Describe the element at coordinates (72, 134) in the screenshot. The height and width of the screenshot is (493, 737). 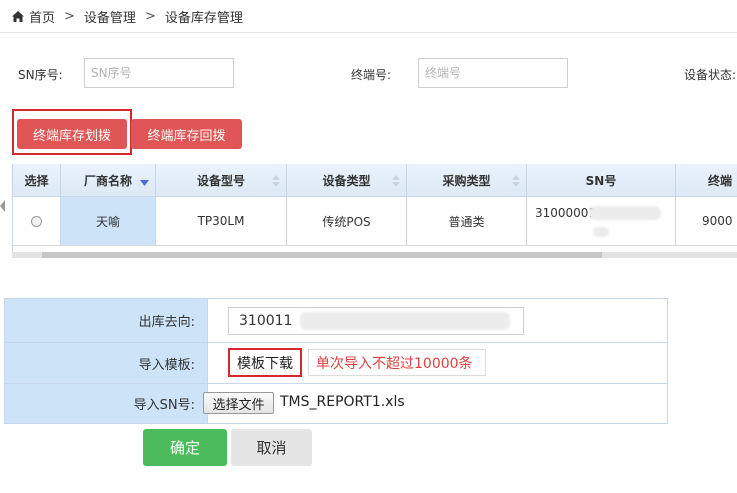
I see `allocate-stock-button: 终端库存划拨` at that location.